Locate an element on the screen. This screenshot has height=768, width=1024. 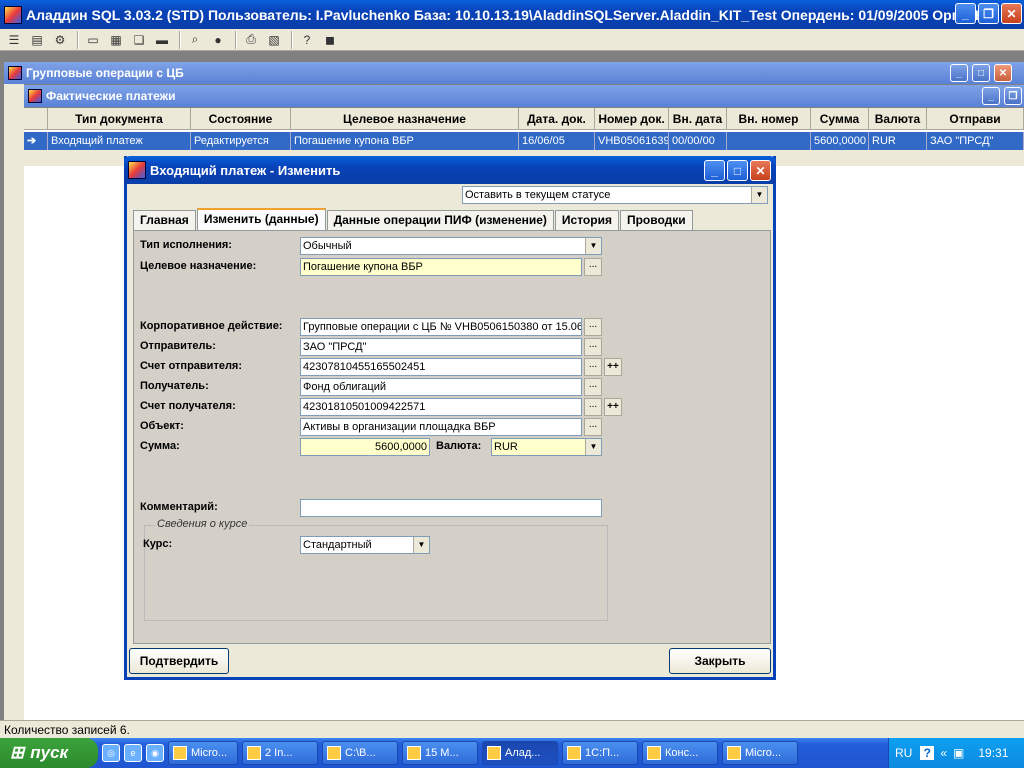
purpose-label: Целевое назначение: is located at coordinates (198, 266).